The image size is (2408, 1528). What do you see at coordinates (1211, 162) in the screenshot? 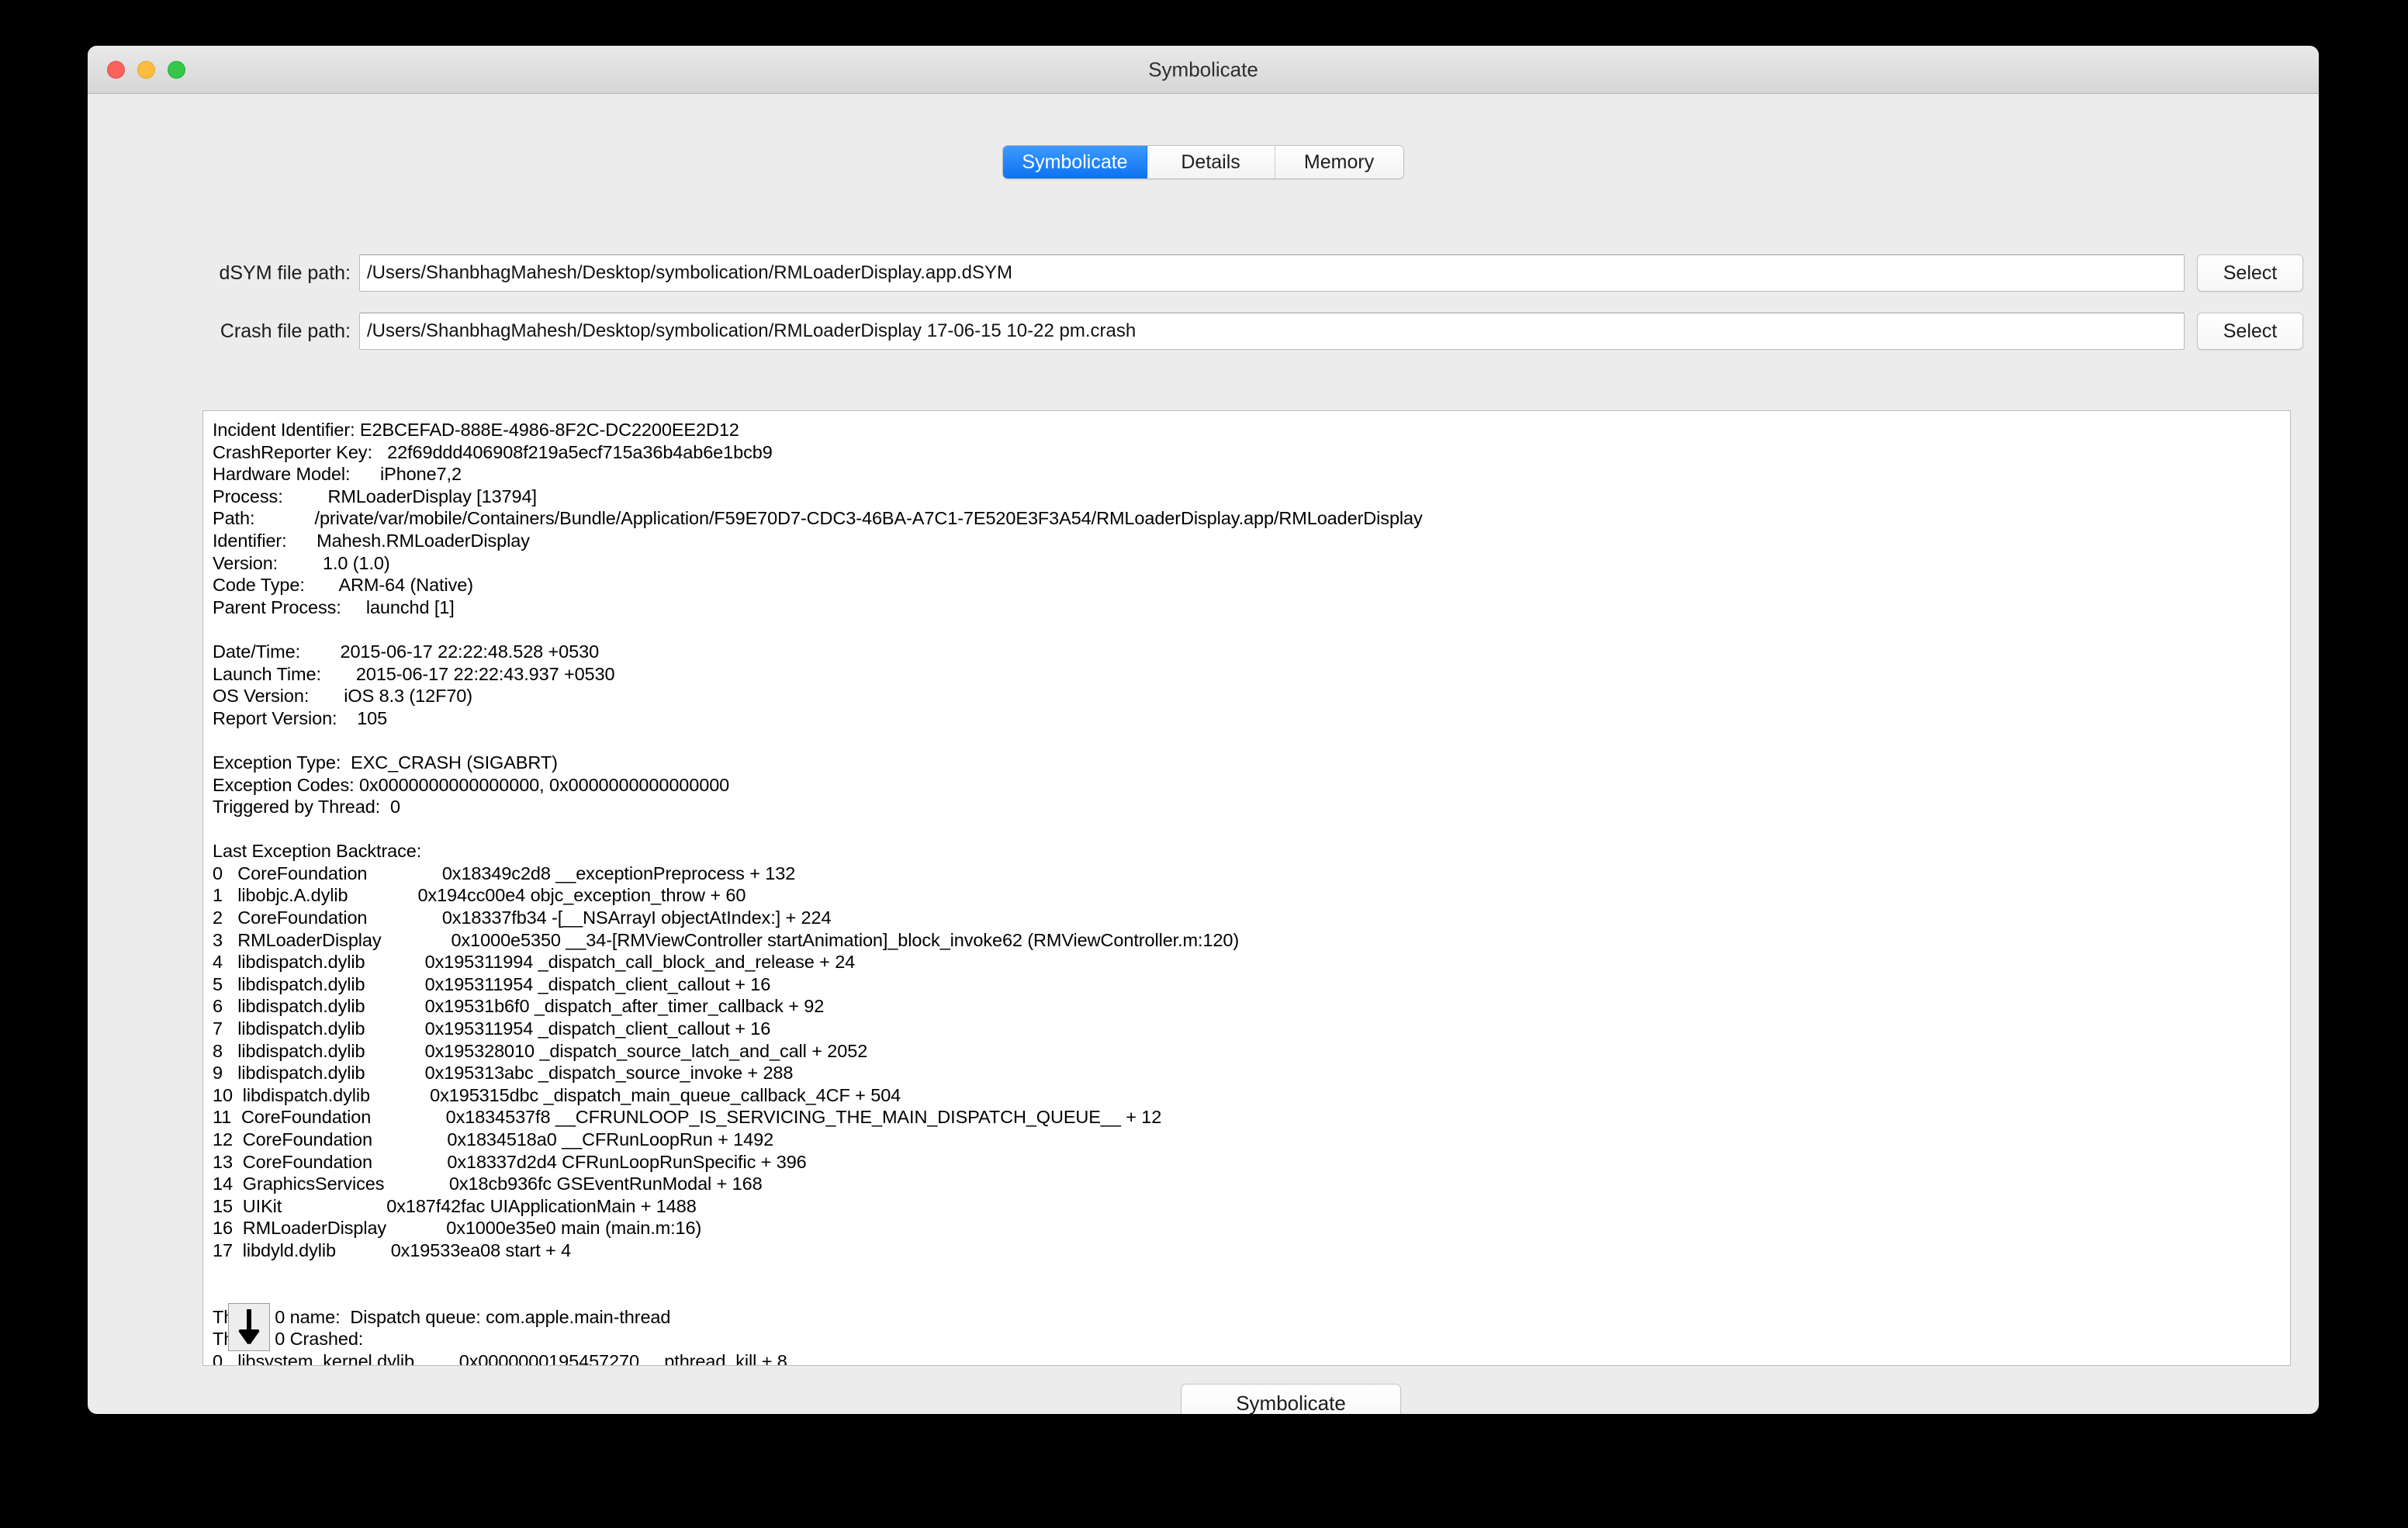
I see `tab-details: Details` at bounding box center [1211, 162].